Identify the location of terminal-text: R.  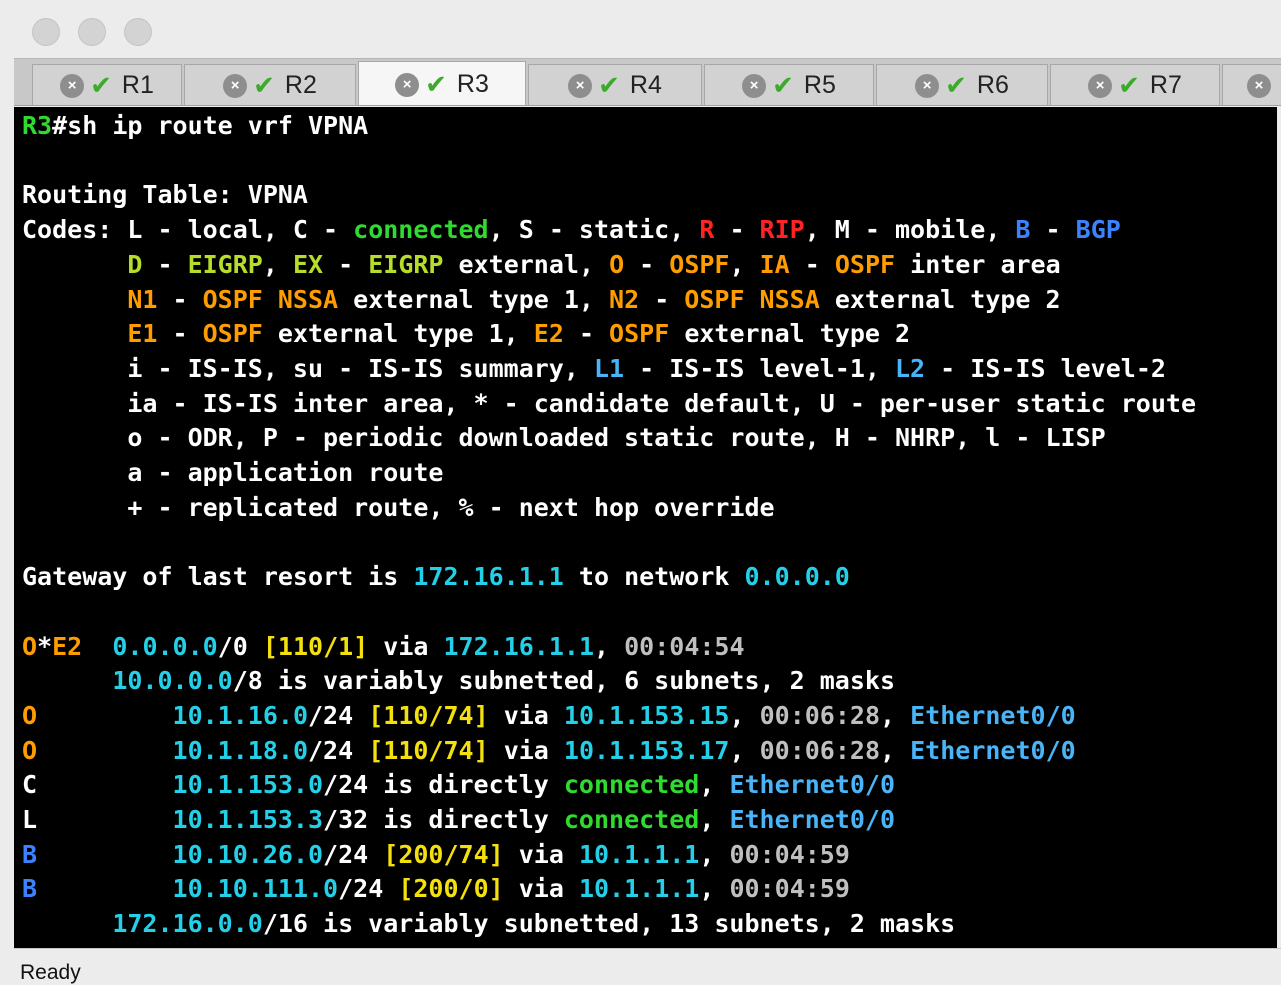
(707, 230).